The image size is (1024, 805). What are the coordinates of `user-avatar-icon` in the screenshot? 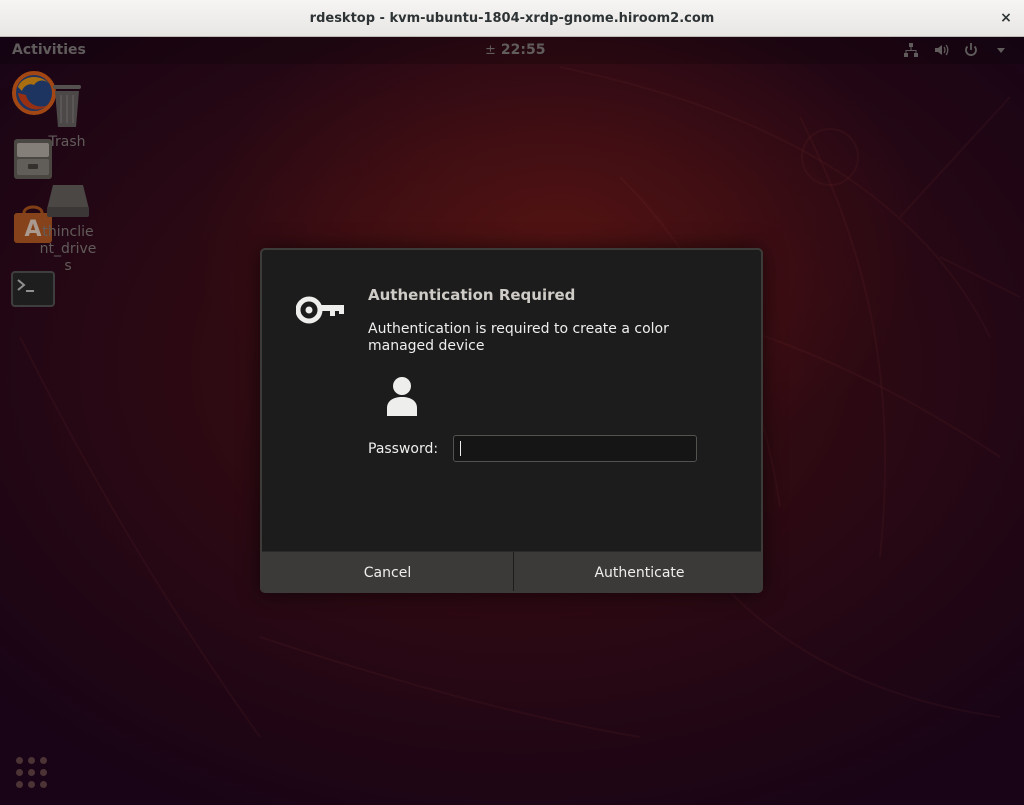 It's located at (402, 396).